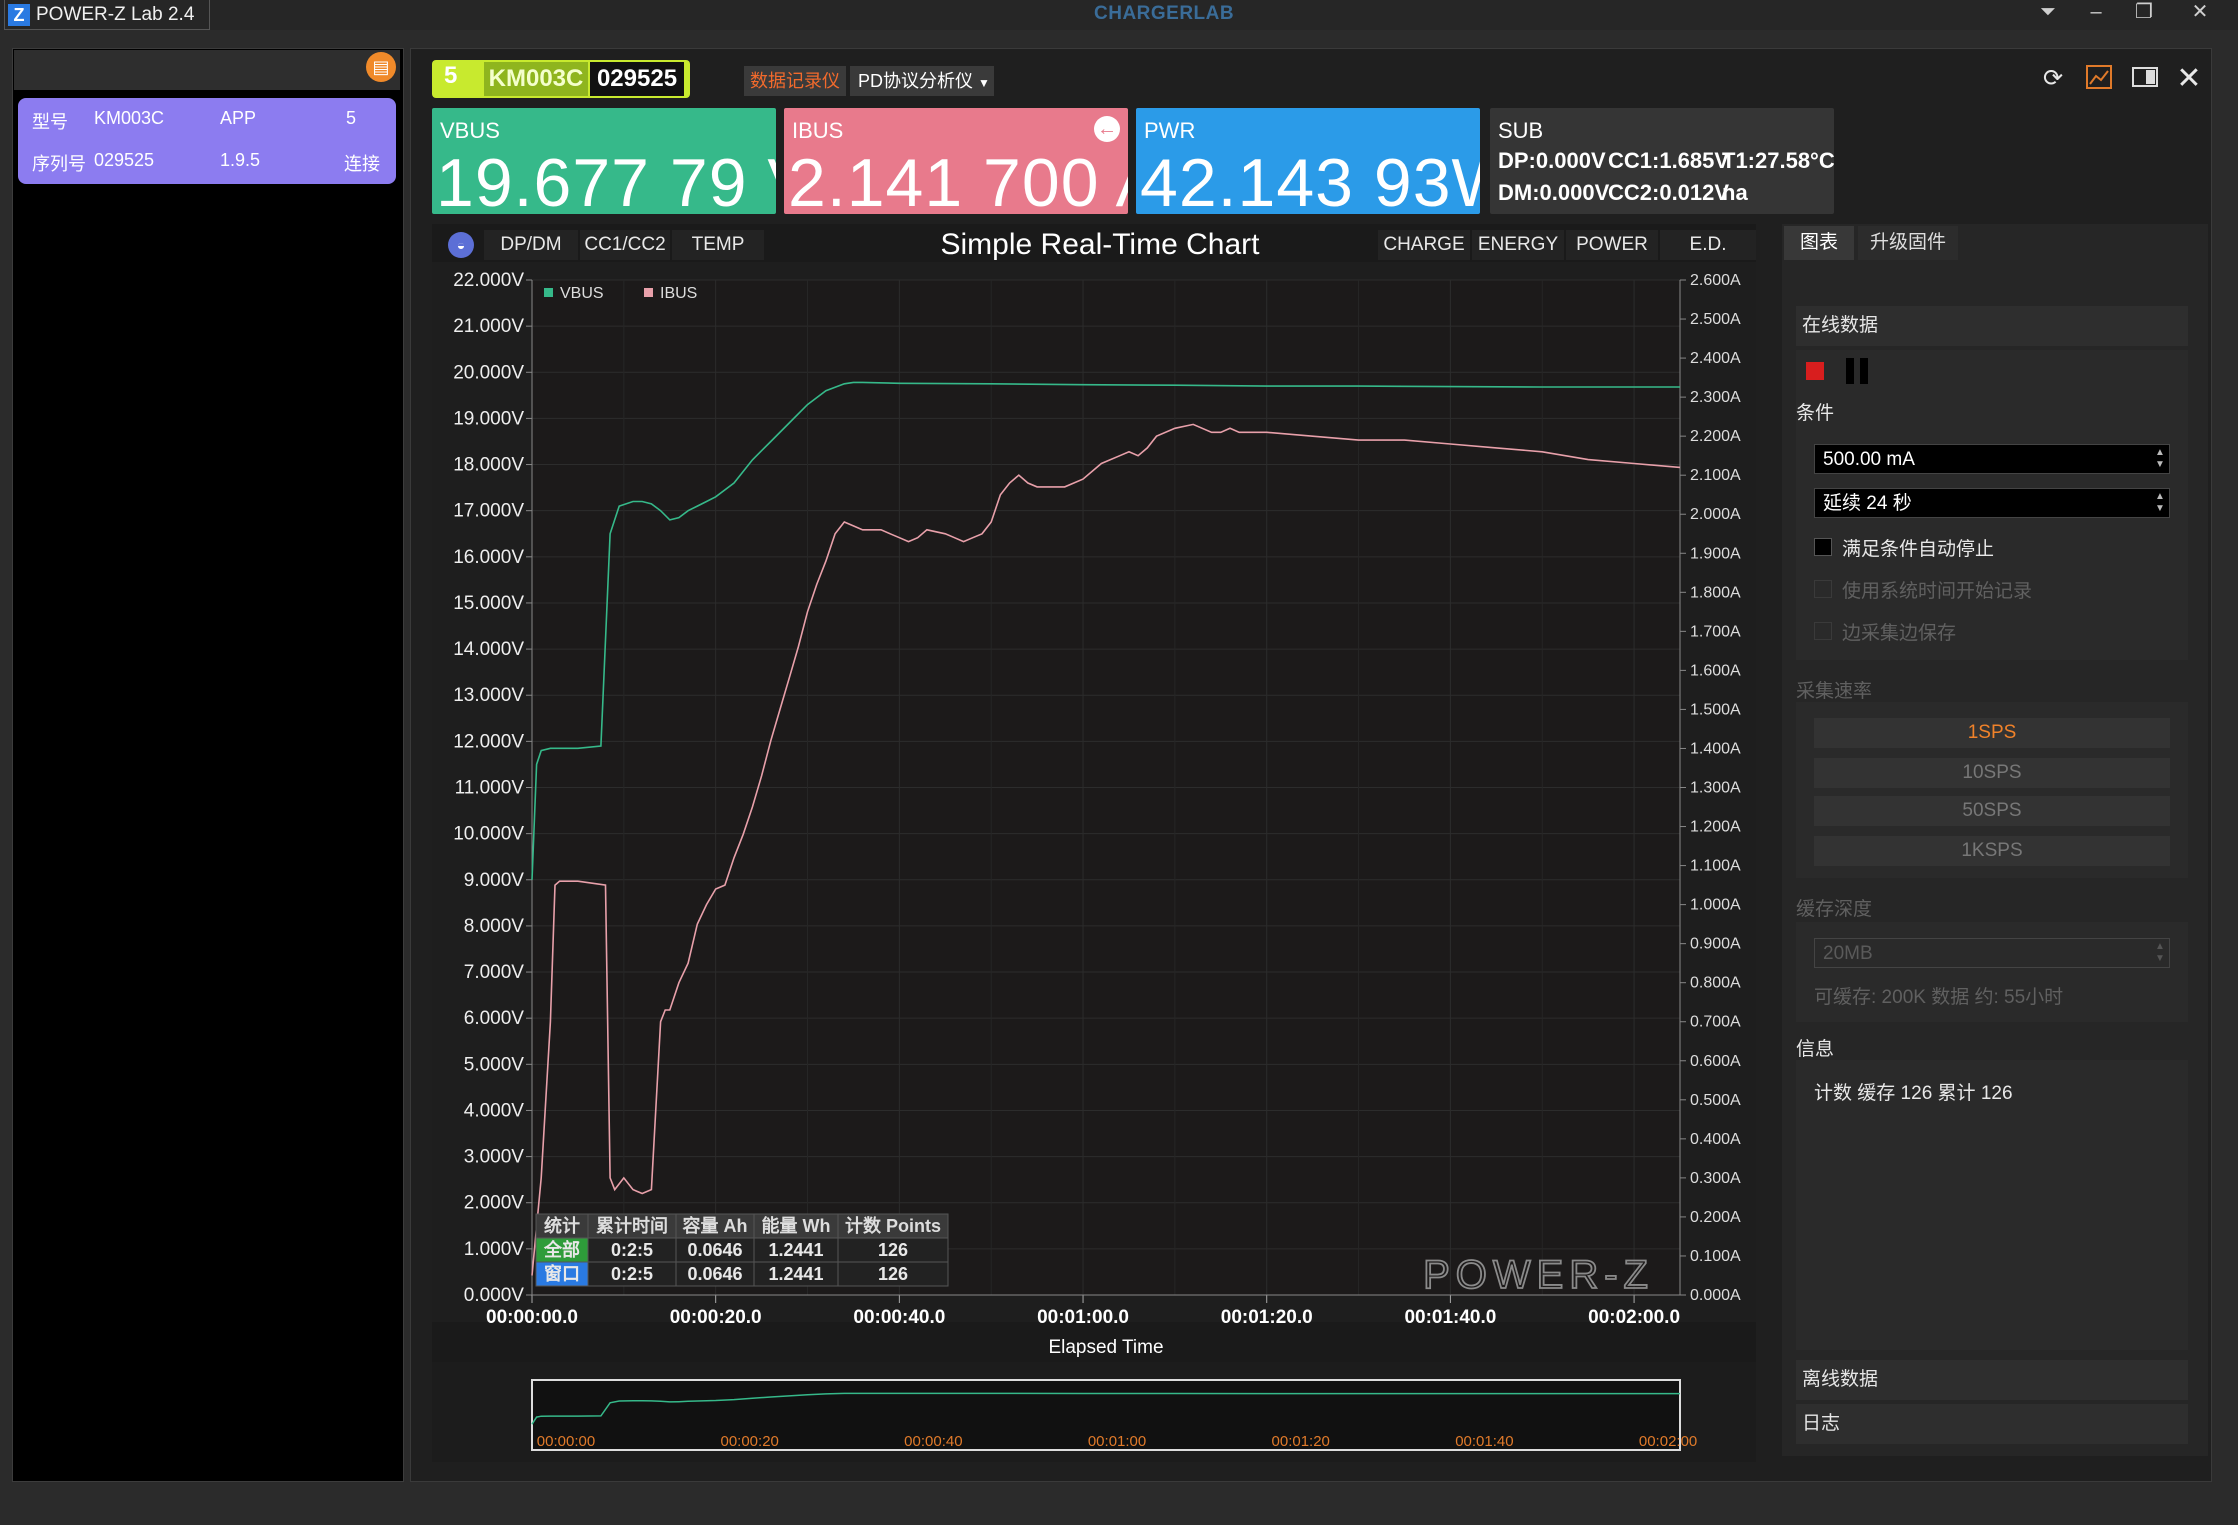 Image resolution: width=2238 pixels, height=1525 pixels. Describe the element at coordinates (1083, 1317) in the screenshot. I see `x-tick-label: 00:01:00.0` at that location.